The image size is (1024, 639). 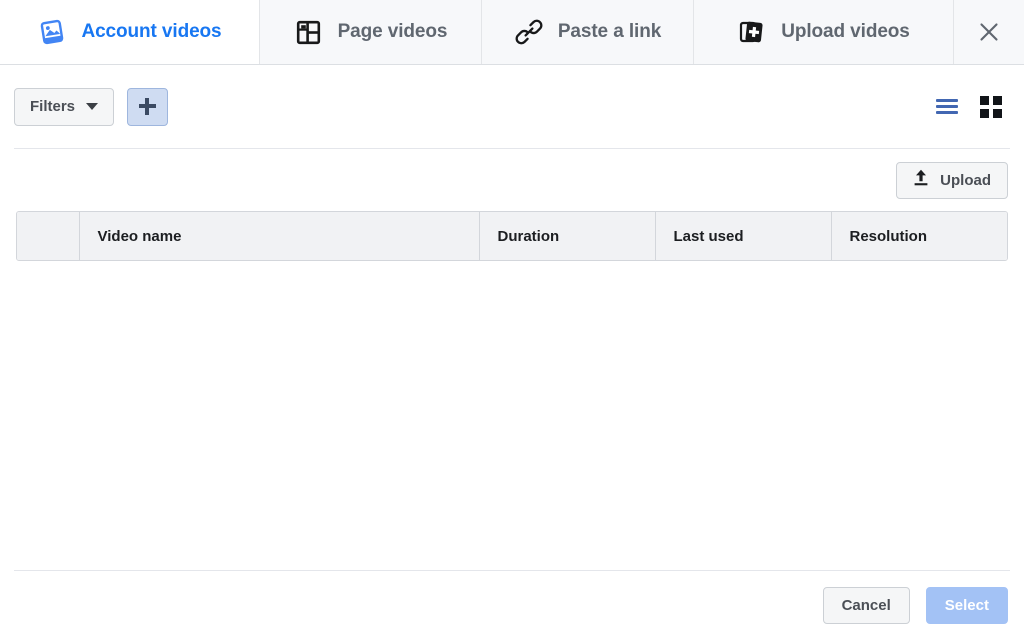 I want to click on link-chain-icon, so click(x=529, y=32).